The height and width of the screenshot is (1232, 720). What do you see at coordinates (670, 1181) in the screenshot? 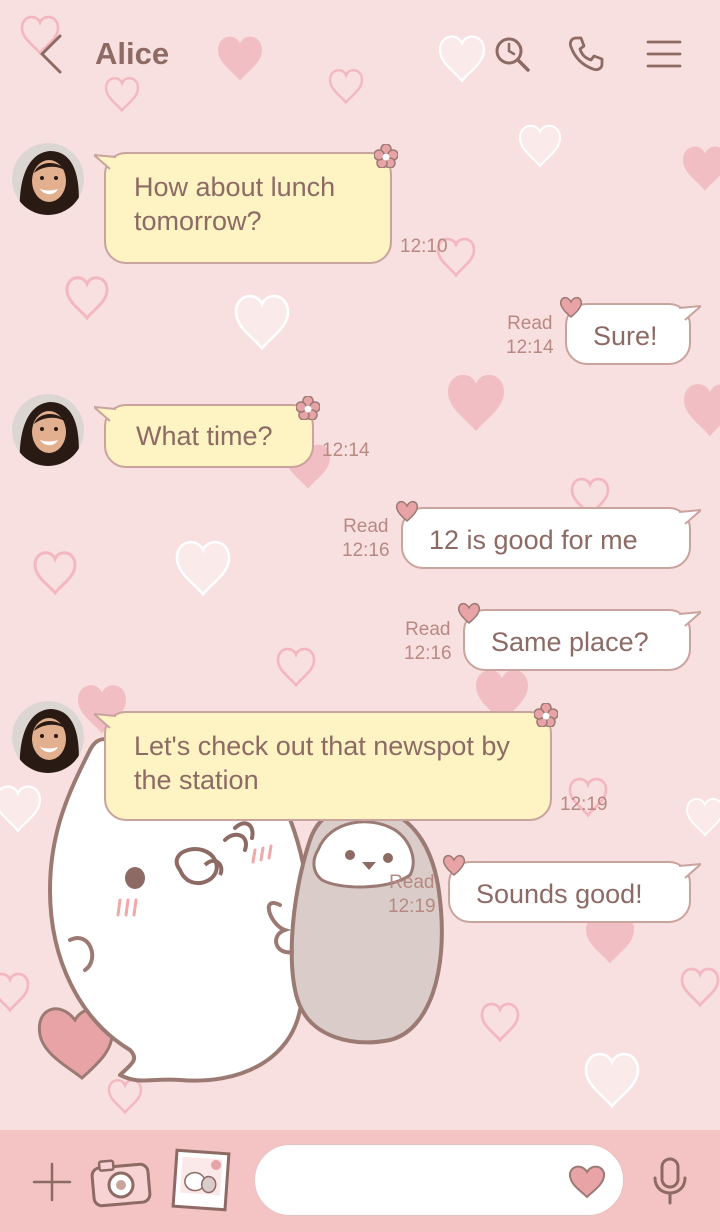
I see `microphone-icon` at bounding box center [670, 1181].